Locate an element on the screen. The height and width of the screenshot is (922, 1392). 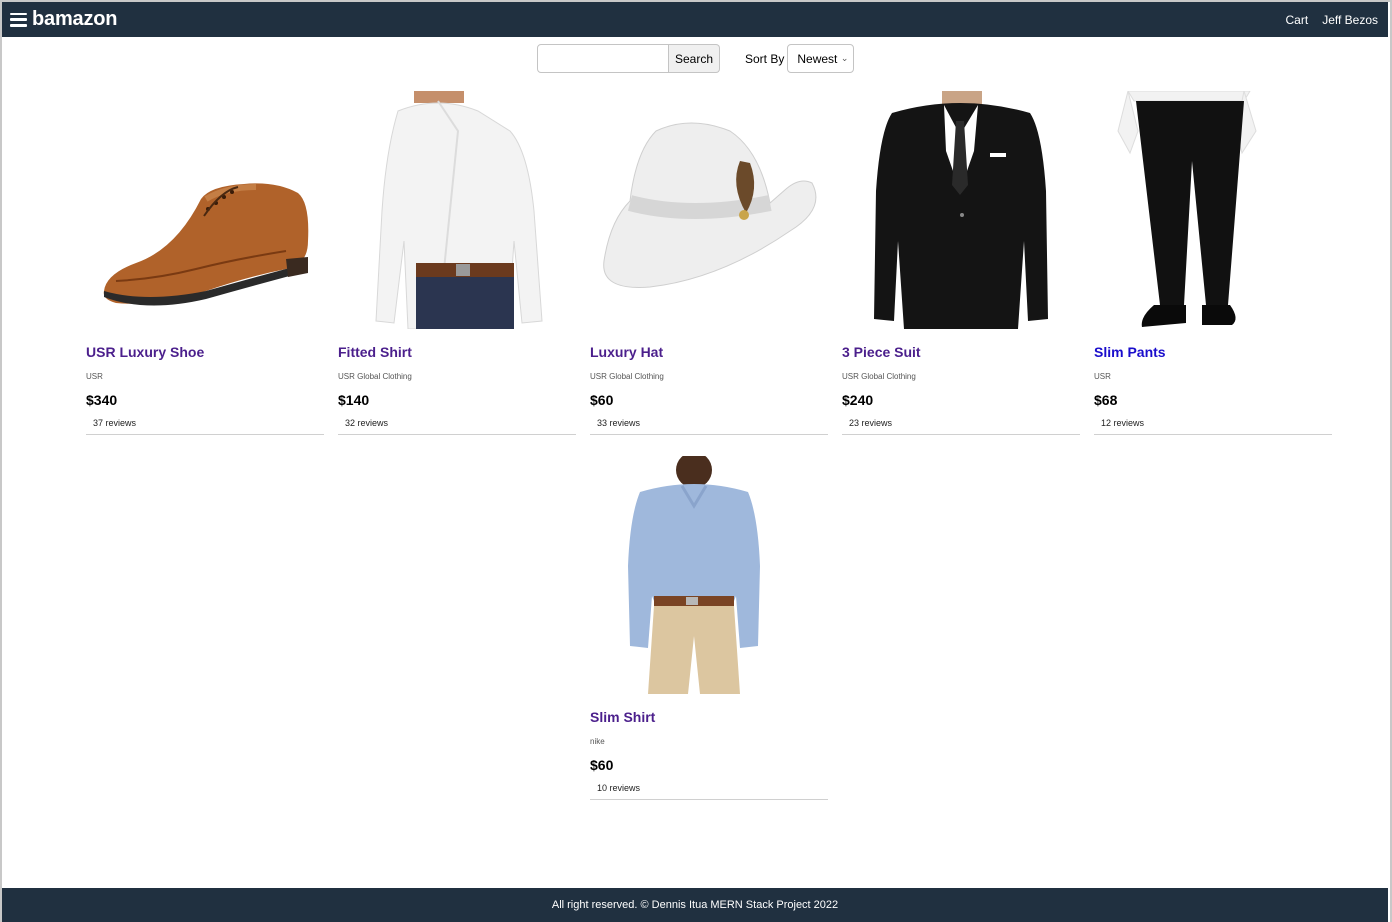
product-name-link: Slim Shirt is located at coordinates (709, 717).